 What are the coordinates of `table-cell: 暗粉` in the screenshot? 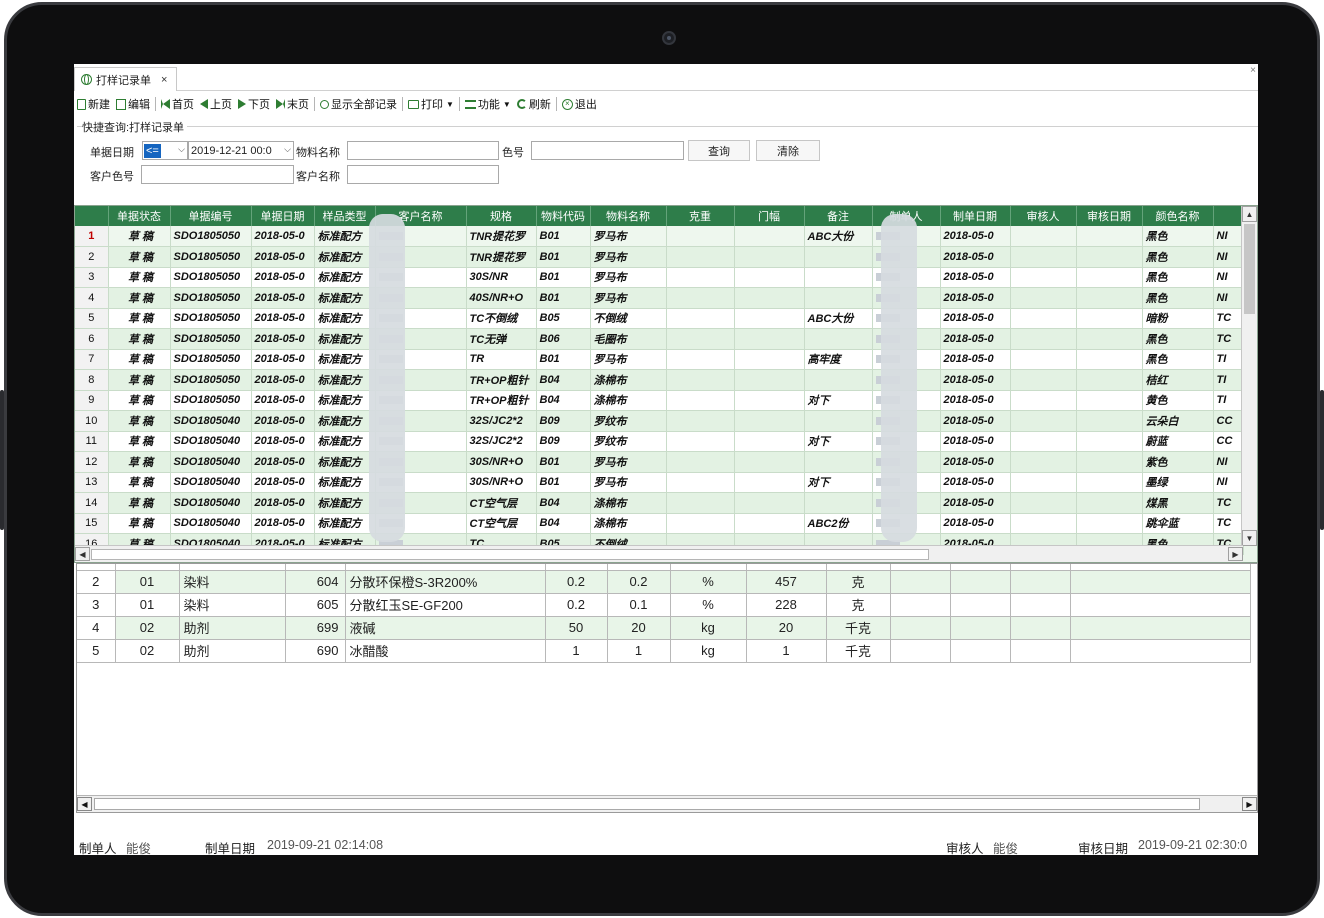 It's located at (1178, 318).